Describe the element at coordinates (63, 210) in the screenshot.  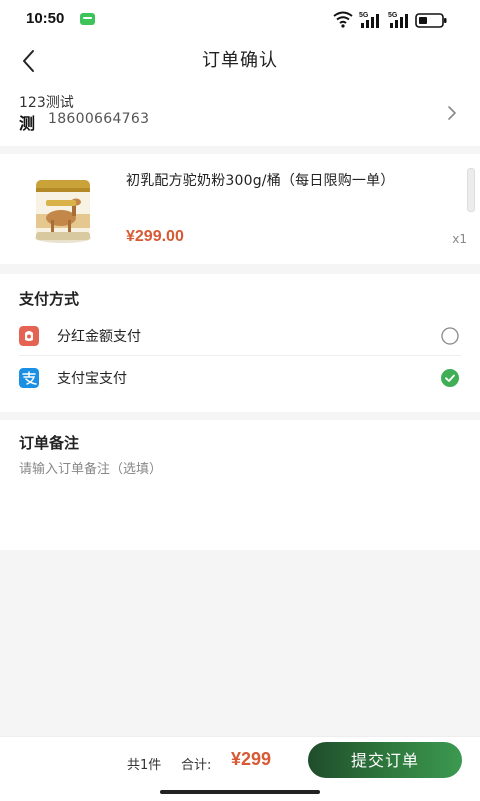
I see `product-image` at that location.